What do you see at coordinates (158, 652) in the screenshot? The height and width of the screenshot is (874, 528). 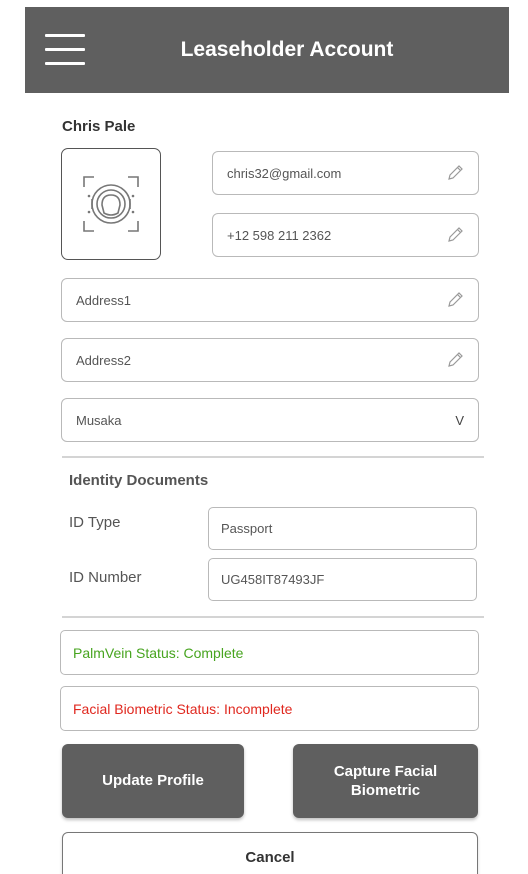 I see `palmvein-status-text: PalmVein Status: Complete` at bounding box center [158, 652].